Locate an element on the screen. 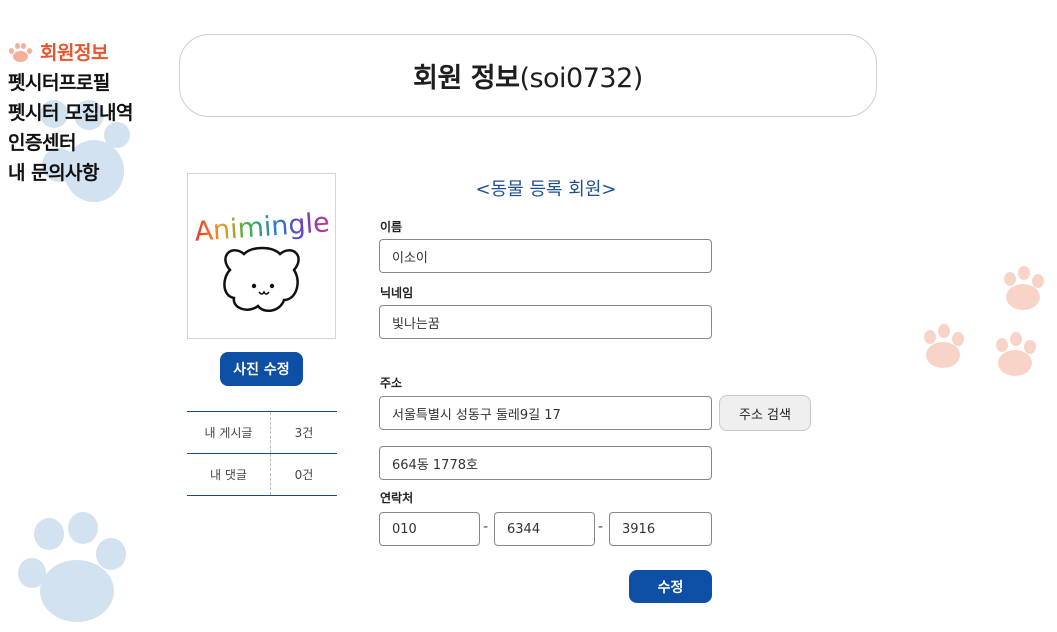  paw-print-decoration-right-left is located at coordinates (944, 347).